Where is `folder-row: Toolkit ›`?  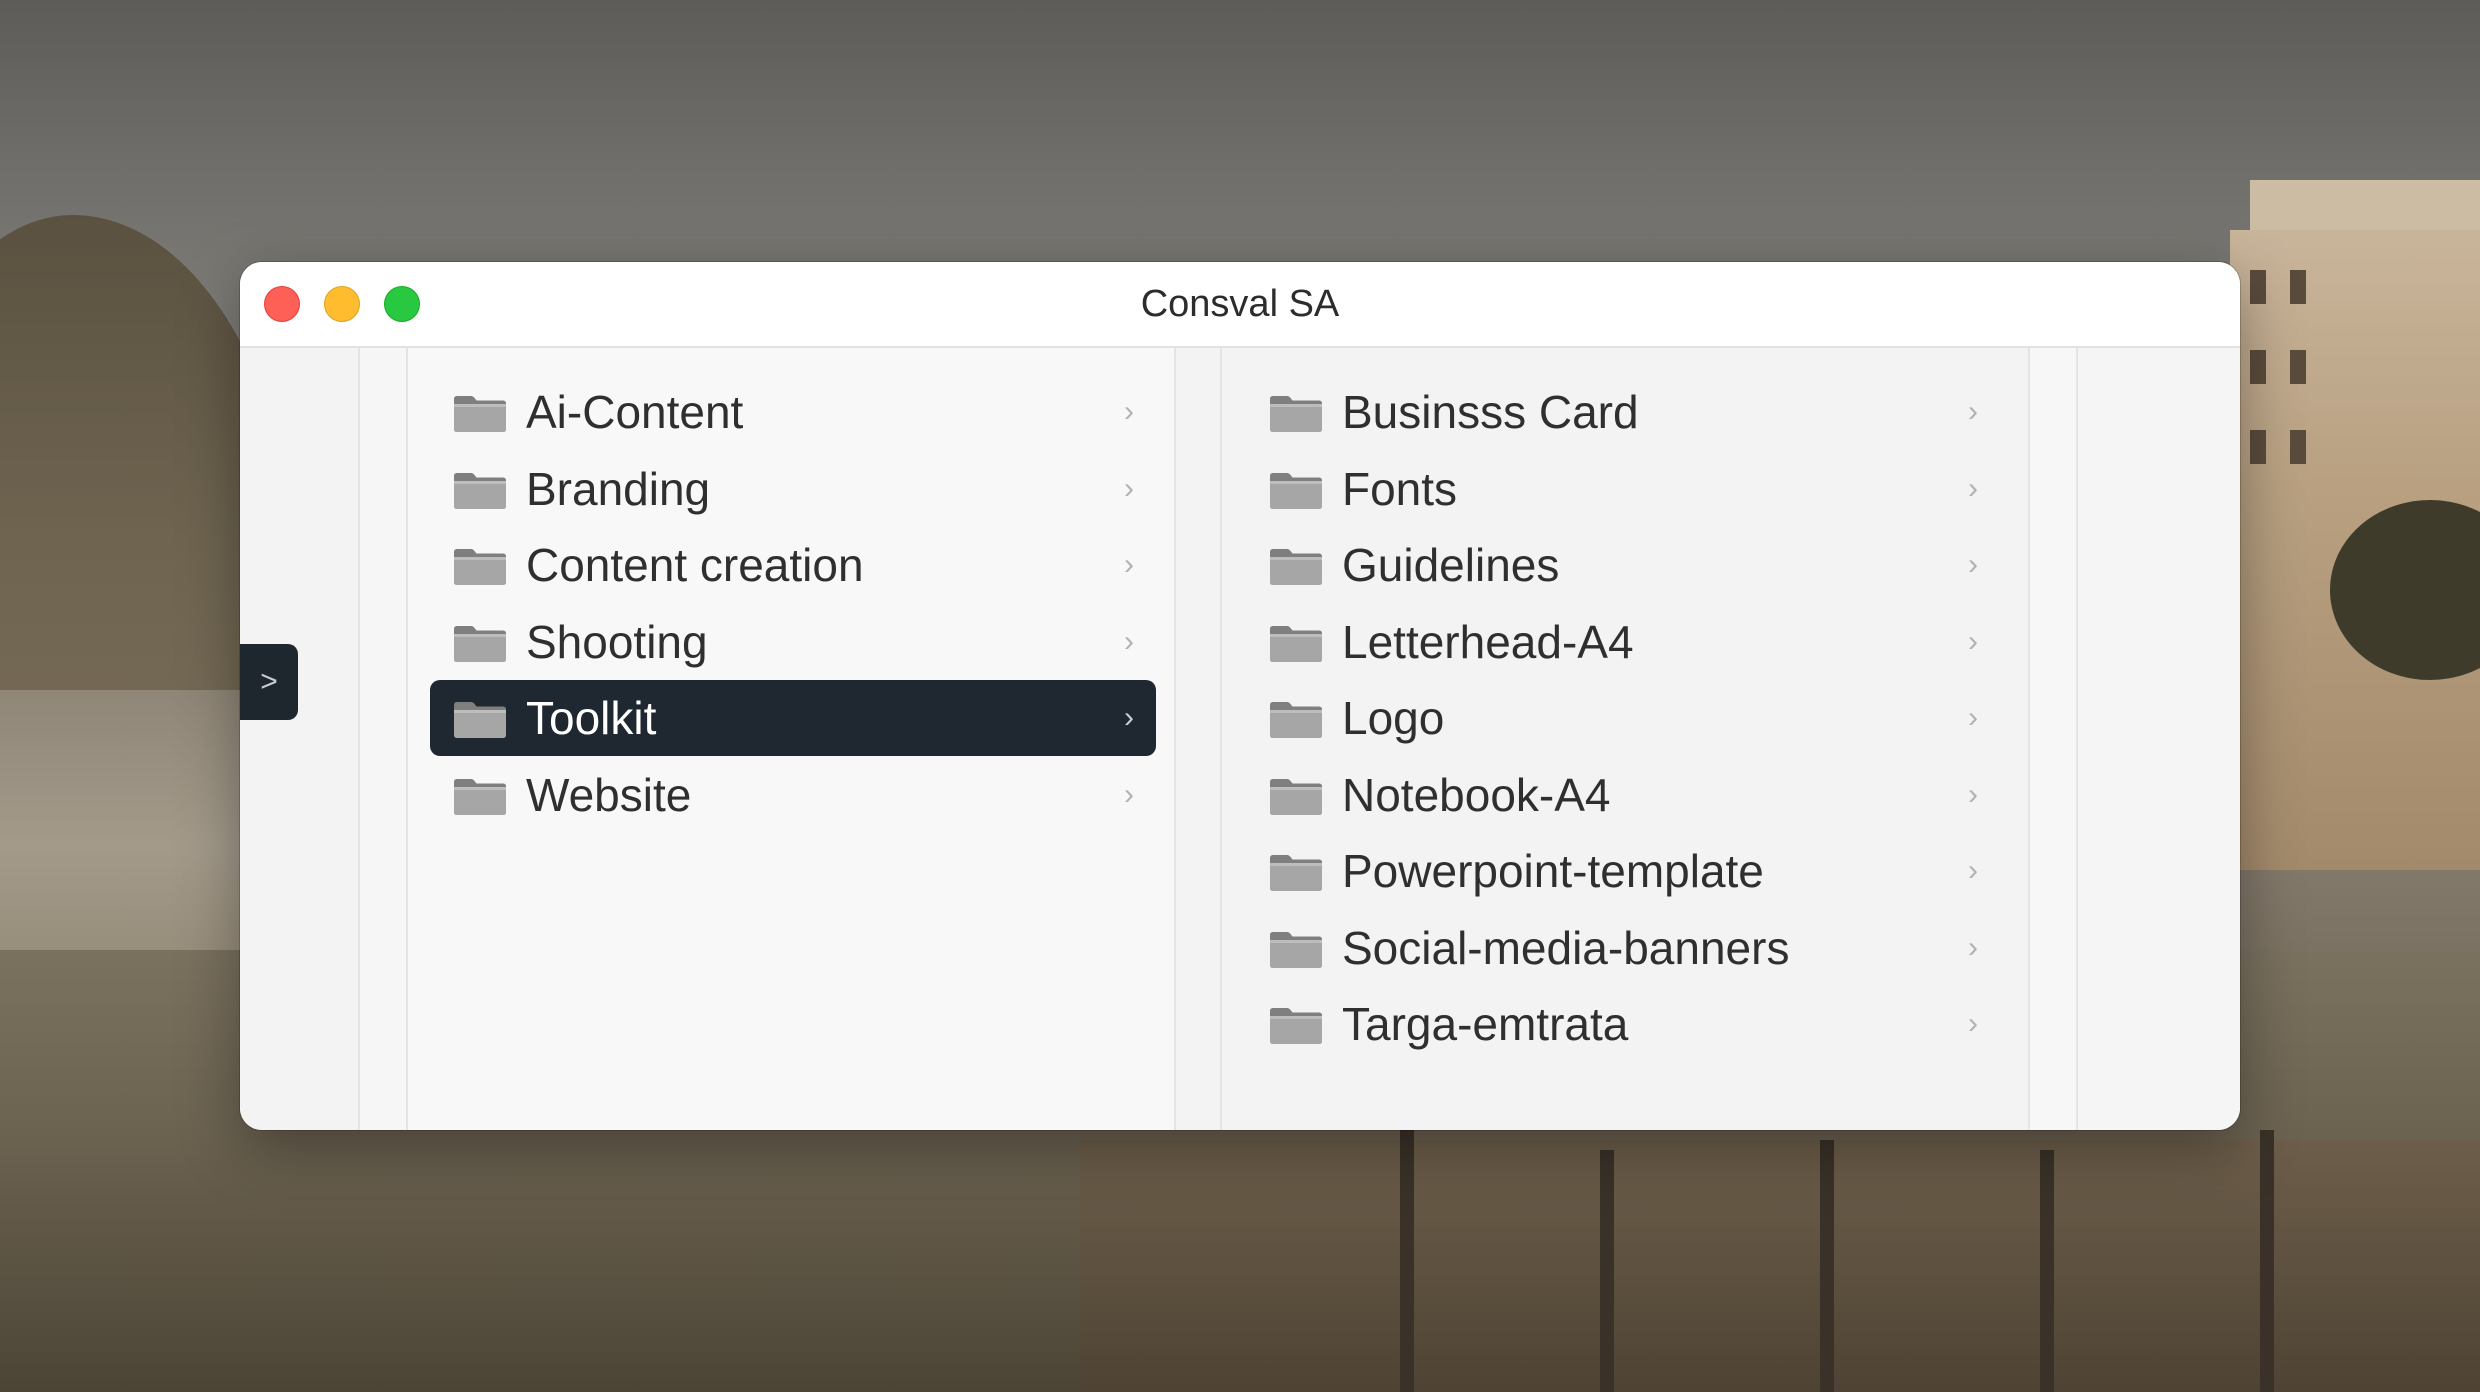 folder-row: Toolkit › is located at coordinates (793, 718).